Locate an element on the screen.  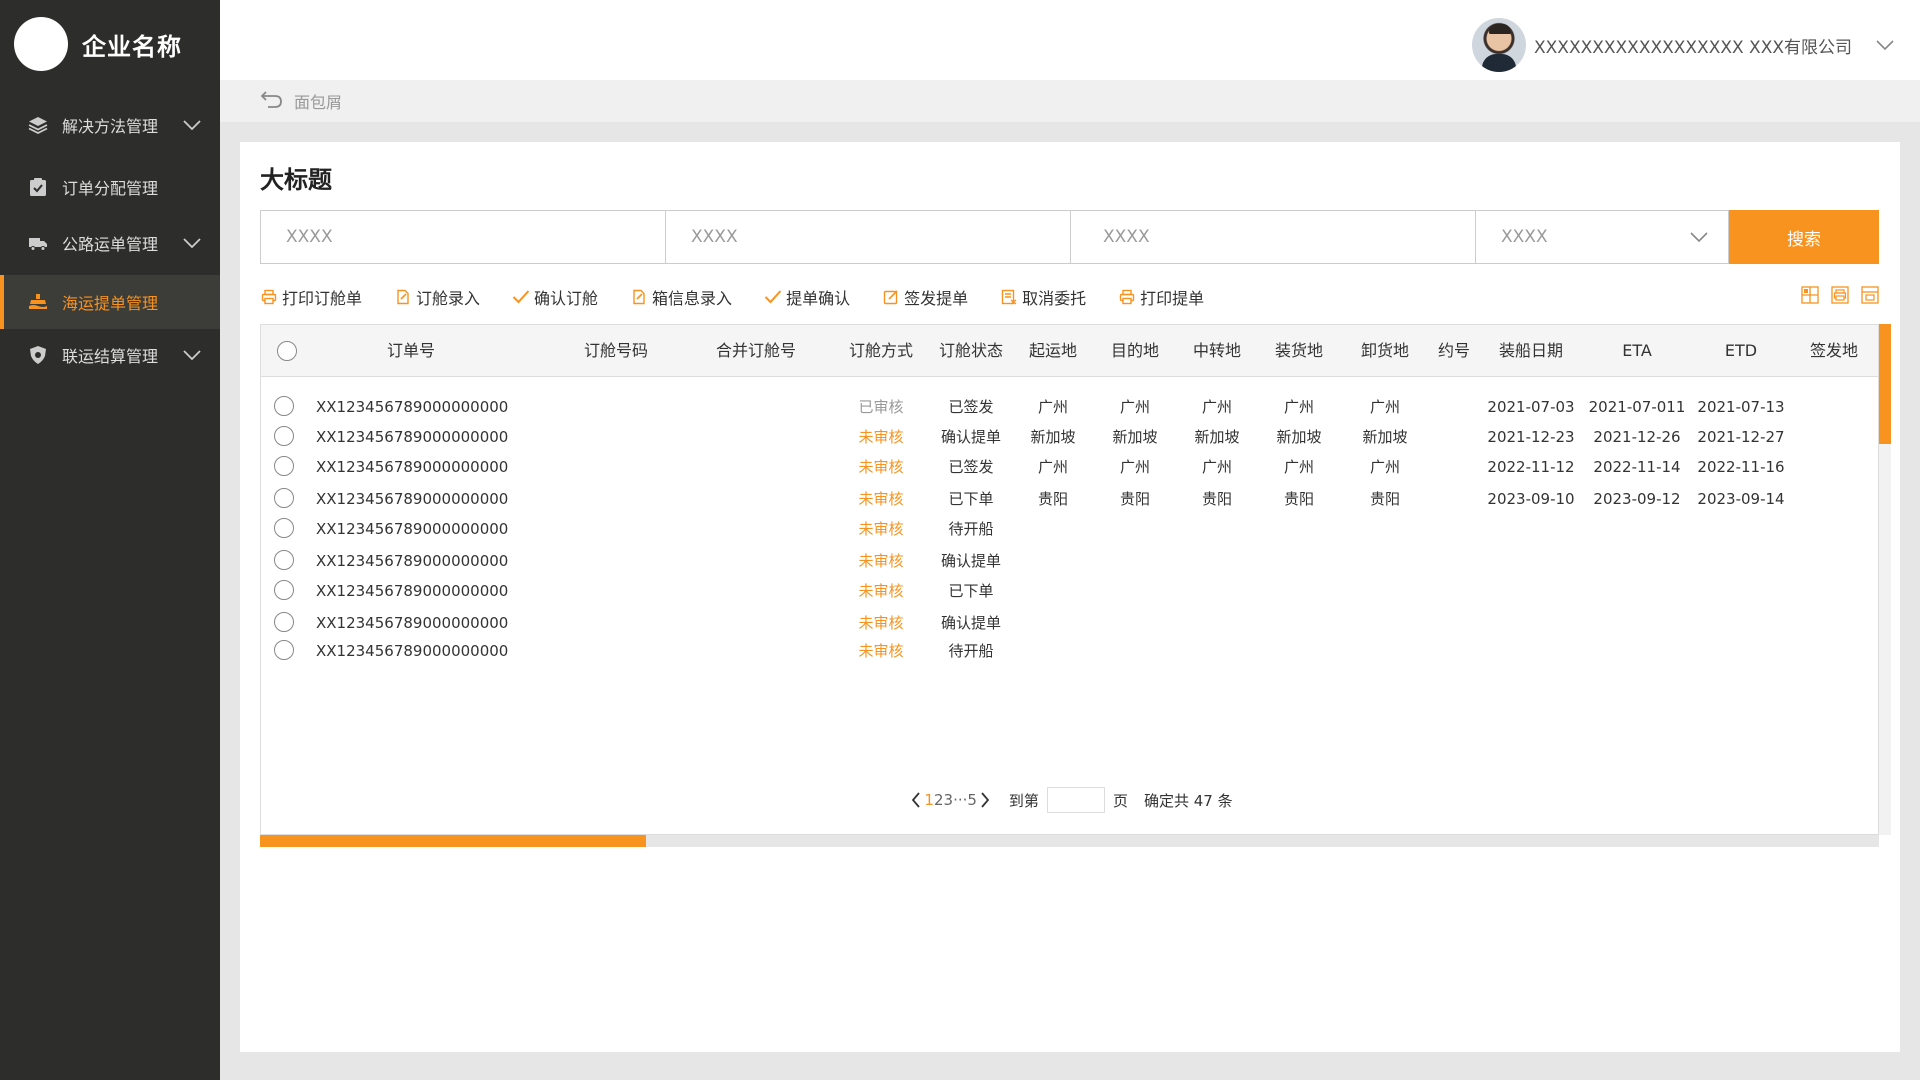
export-icon is located at coordinates (1870, 295).